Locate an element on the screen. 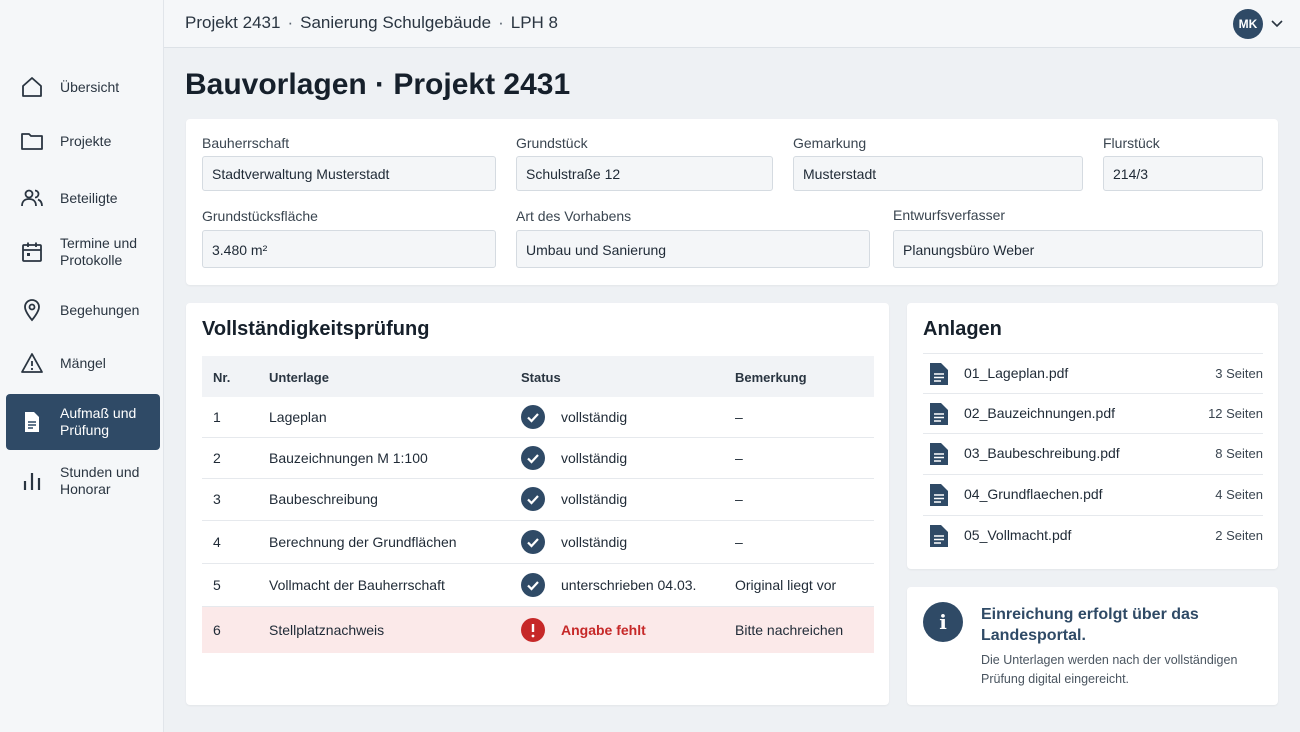 The image size is (1300, 732). attachment-pages: 8 Seiten is located at coordinates (1239, 453).